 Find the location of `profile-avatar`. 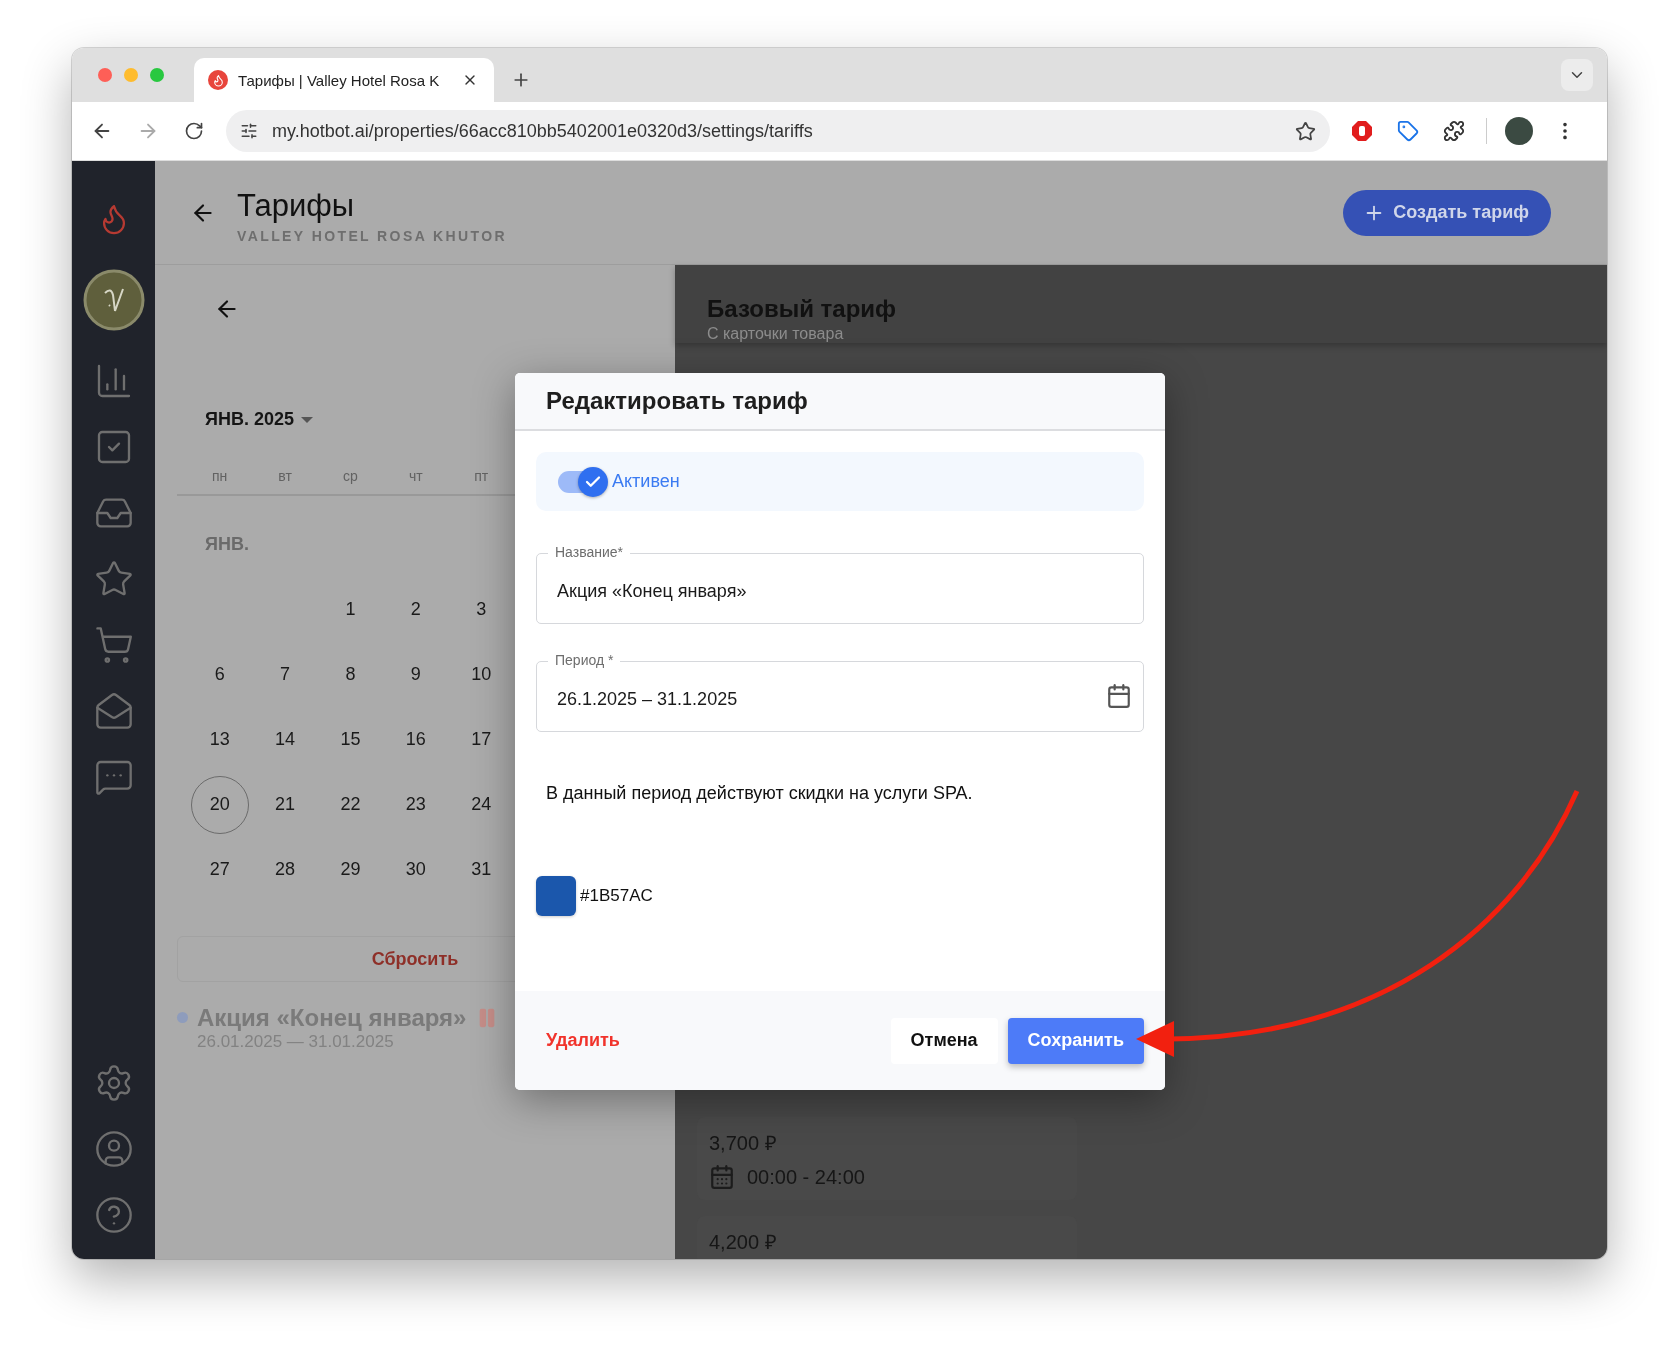

profile-avatar is located at coordinates (1519, 131).